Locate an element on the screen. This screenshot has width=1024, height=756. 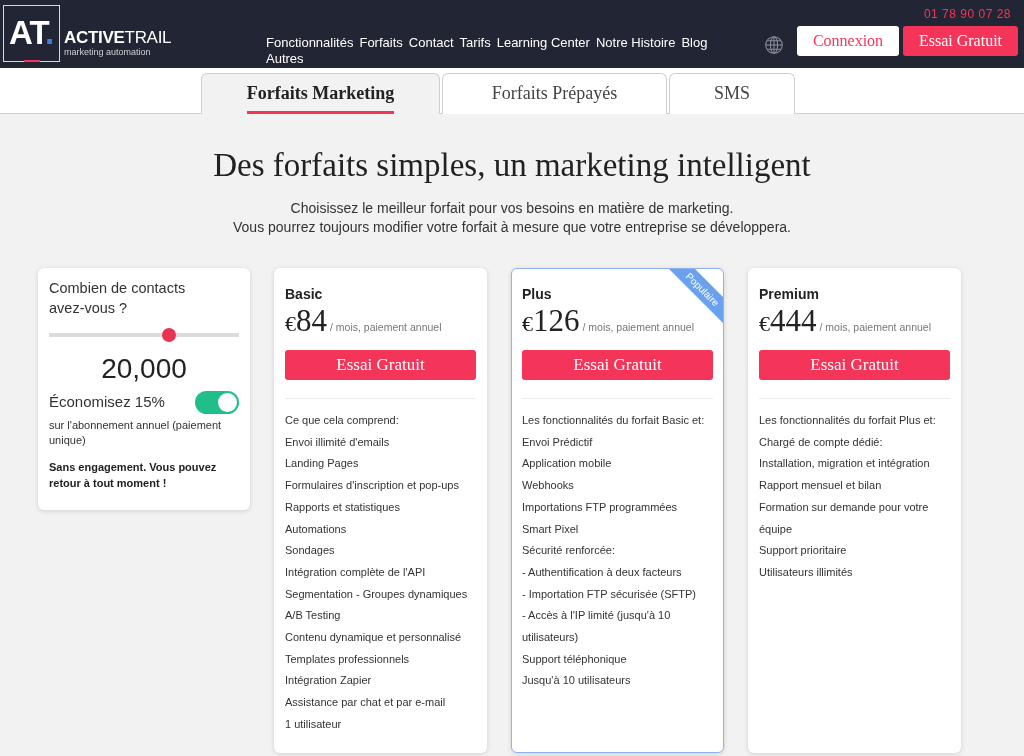
feature-text: - Authentification à deux facteurs is located at coordinates (602, 572).